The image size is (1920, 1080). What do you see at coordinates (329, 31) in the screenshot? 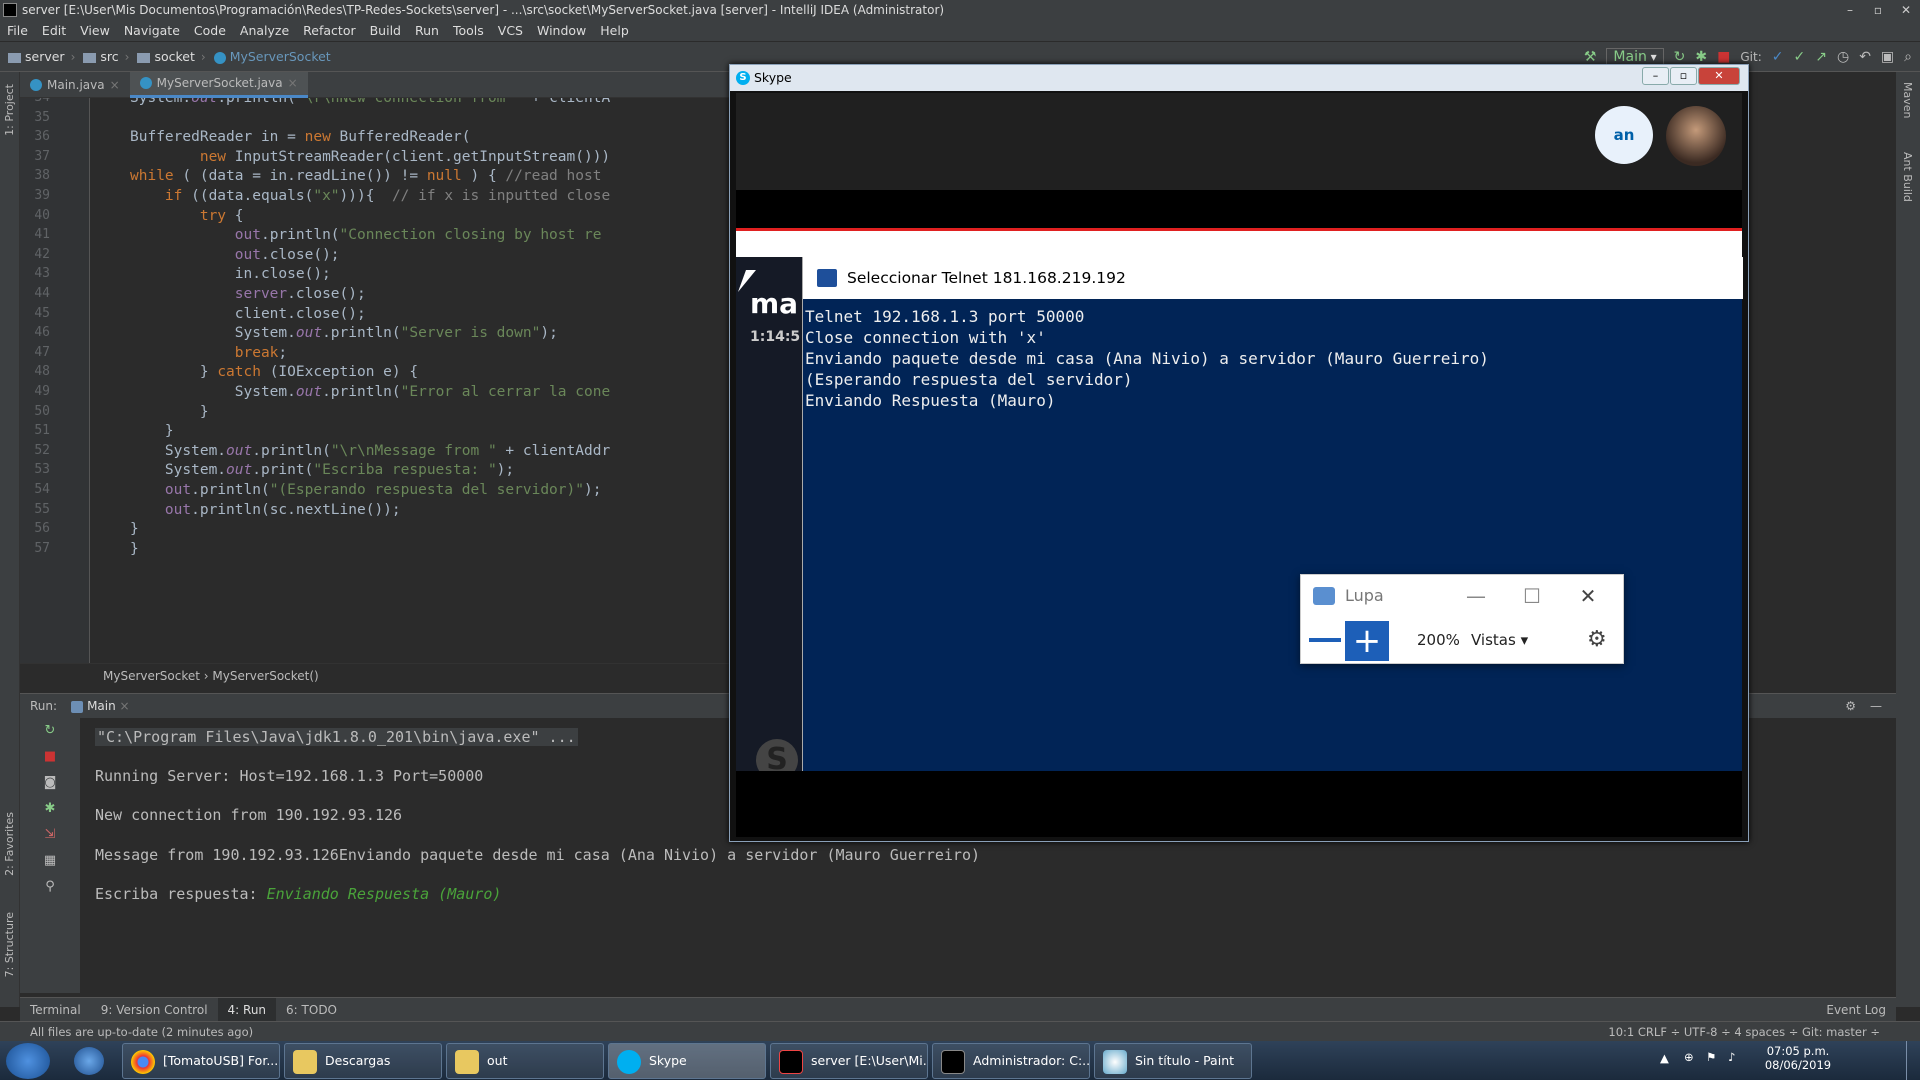
I see `menu-refactor: Refactor` at bounding box center [329, 31].